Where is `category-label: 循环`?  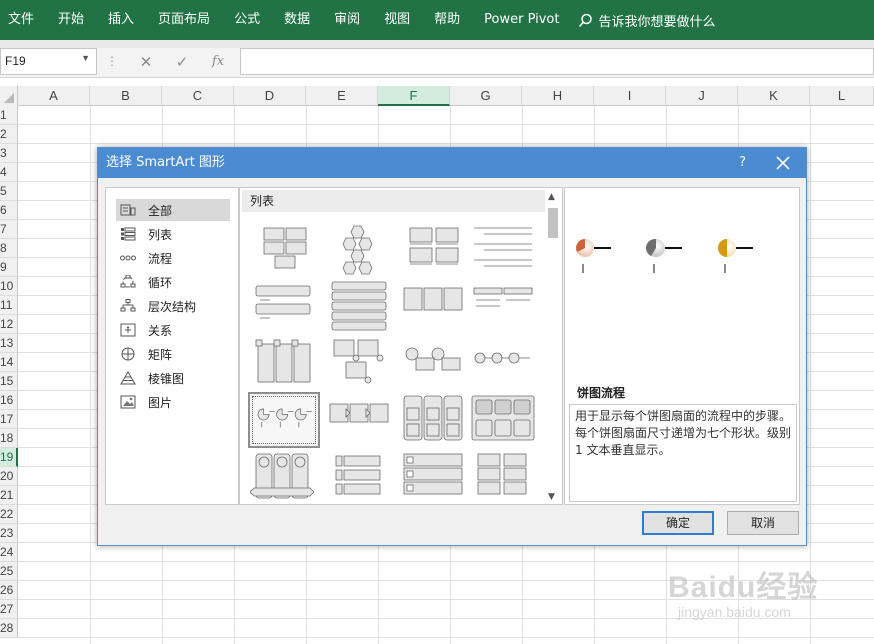
category-label: 循环 is located at coordinates (160, 282).